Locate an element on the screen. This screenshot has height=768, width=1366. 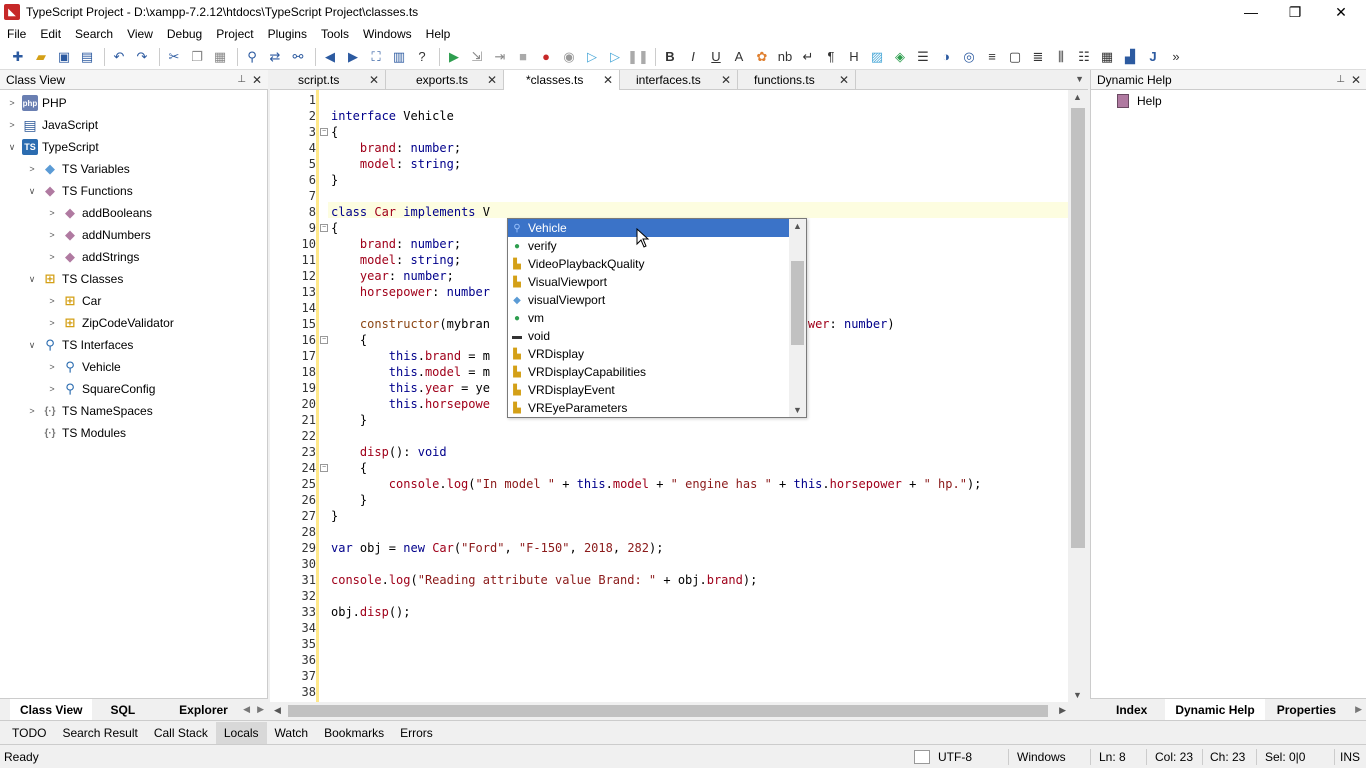
menu-search: Search is located at coordinates (94, 34).